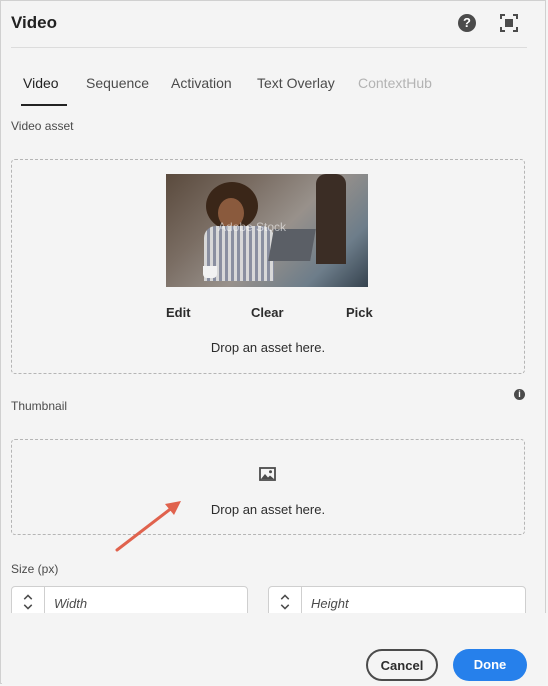 The image size is (548, 686). What do you see at coordinates (269, 47) in the screenshot?
I see `header-divider` at bounding box center [269, 47].